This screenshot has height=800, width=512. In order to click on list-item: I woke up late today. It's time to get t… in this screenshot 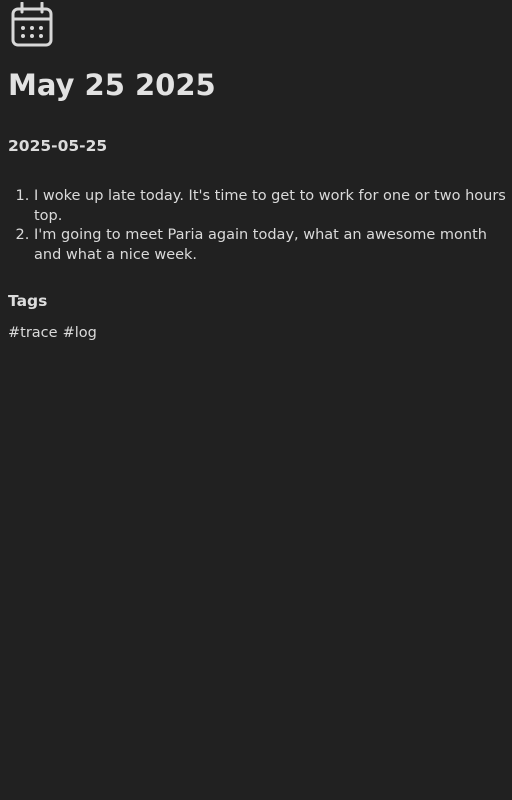, I will do `click(271, 206)`.